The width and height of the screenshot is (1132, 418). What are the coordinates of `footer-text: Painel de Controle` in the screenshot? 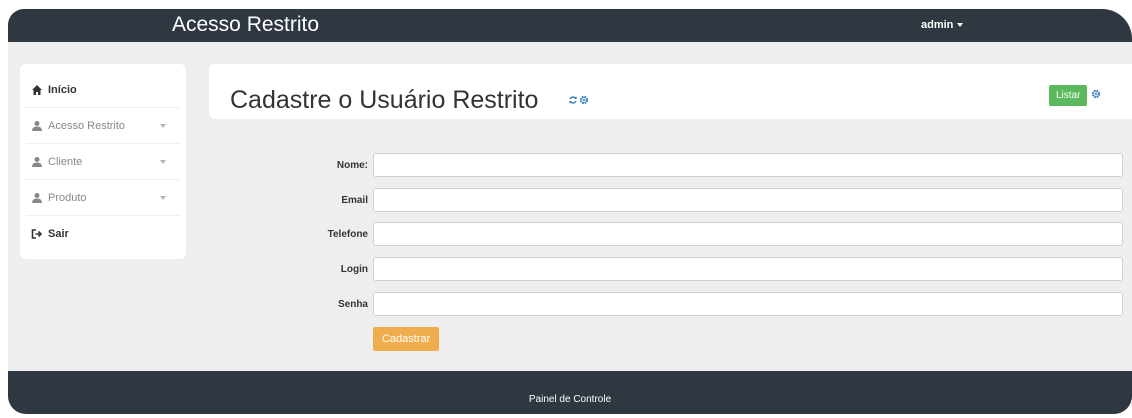 It's located at (570, 399).